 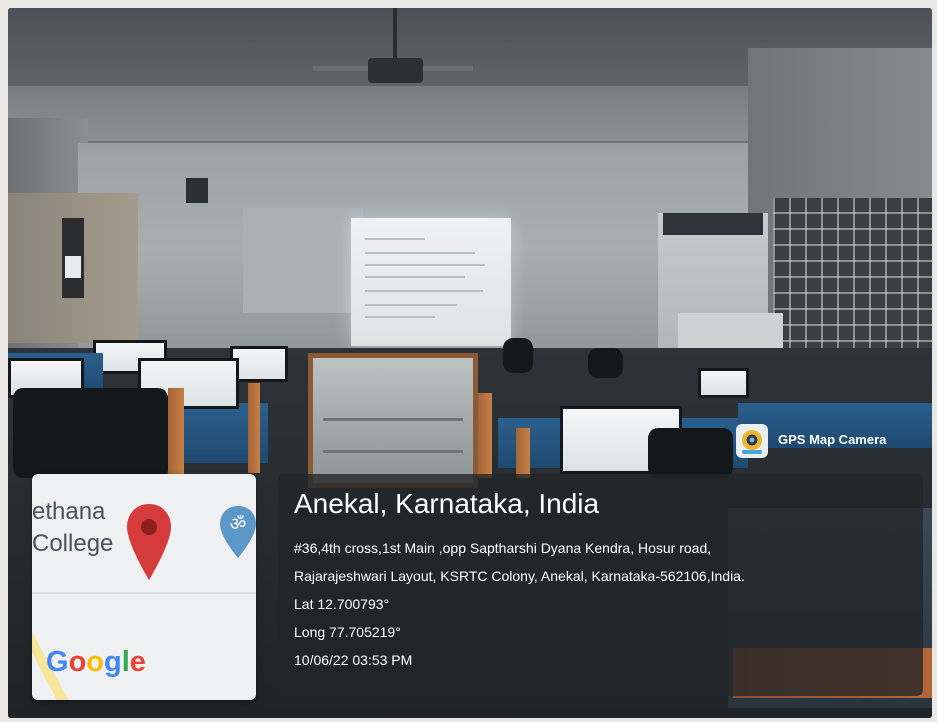 I want to click on whiteboard, so click(x=303, y=260).